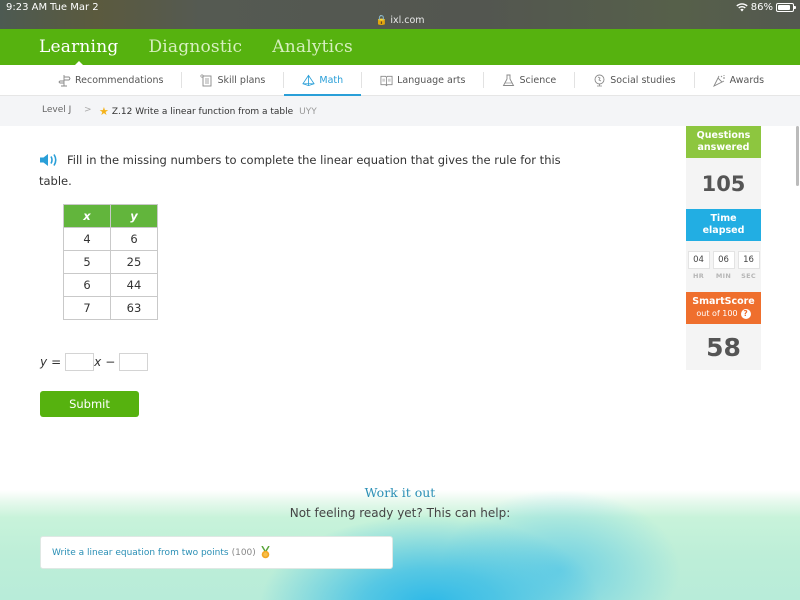 The image size is (800, 600). I want to click on battery-icon, so click(786, 7).